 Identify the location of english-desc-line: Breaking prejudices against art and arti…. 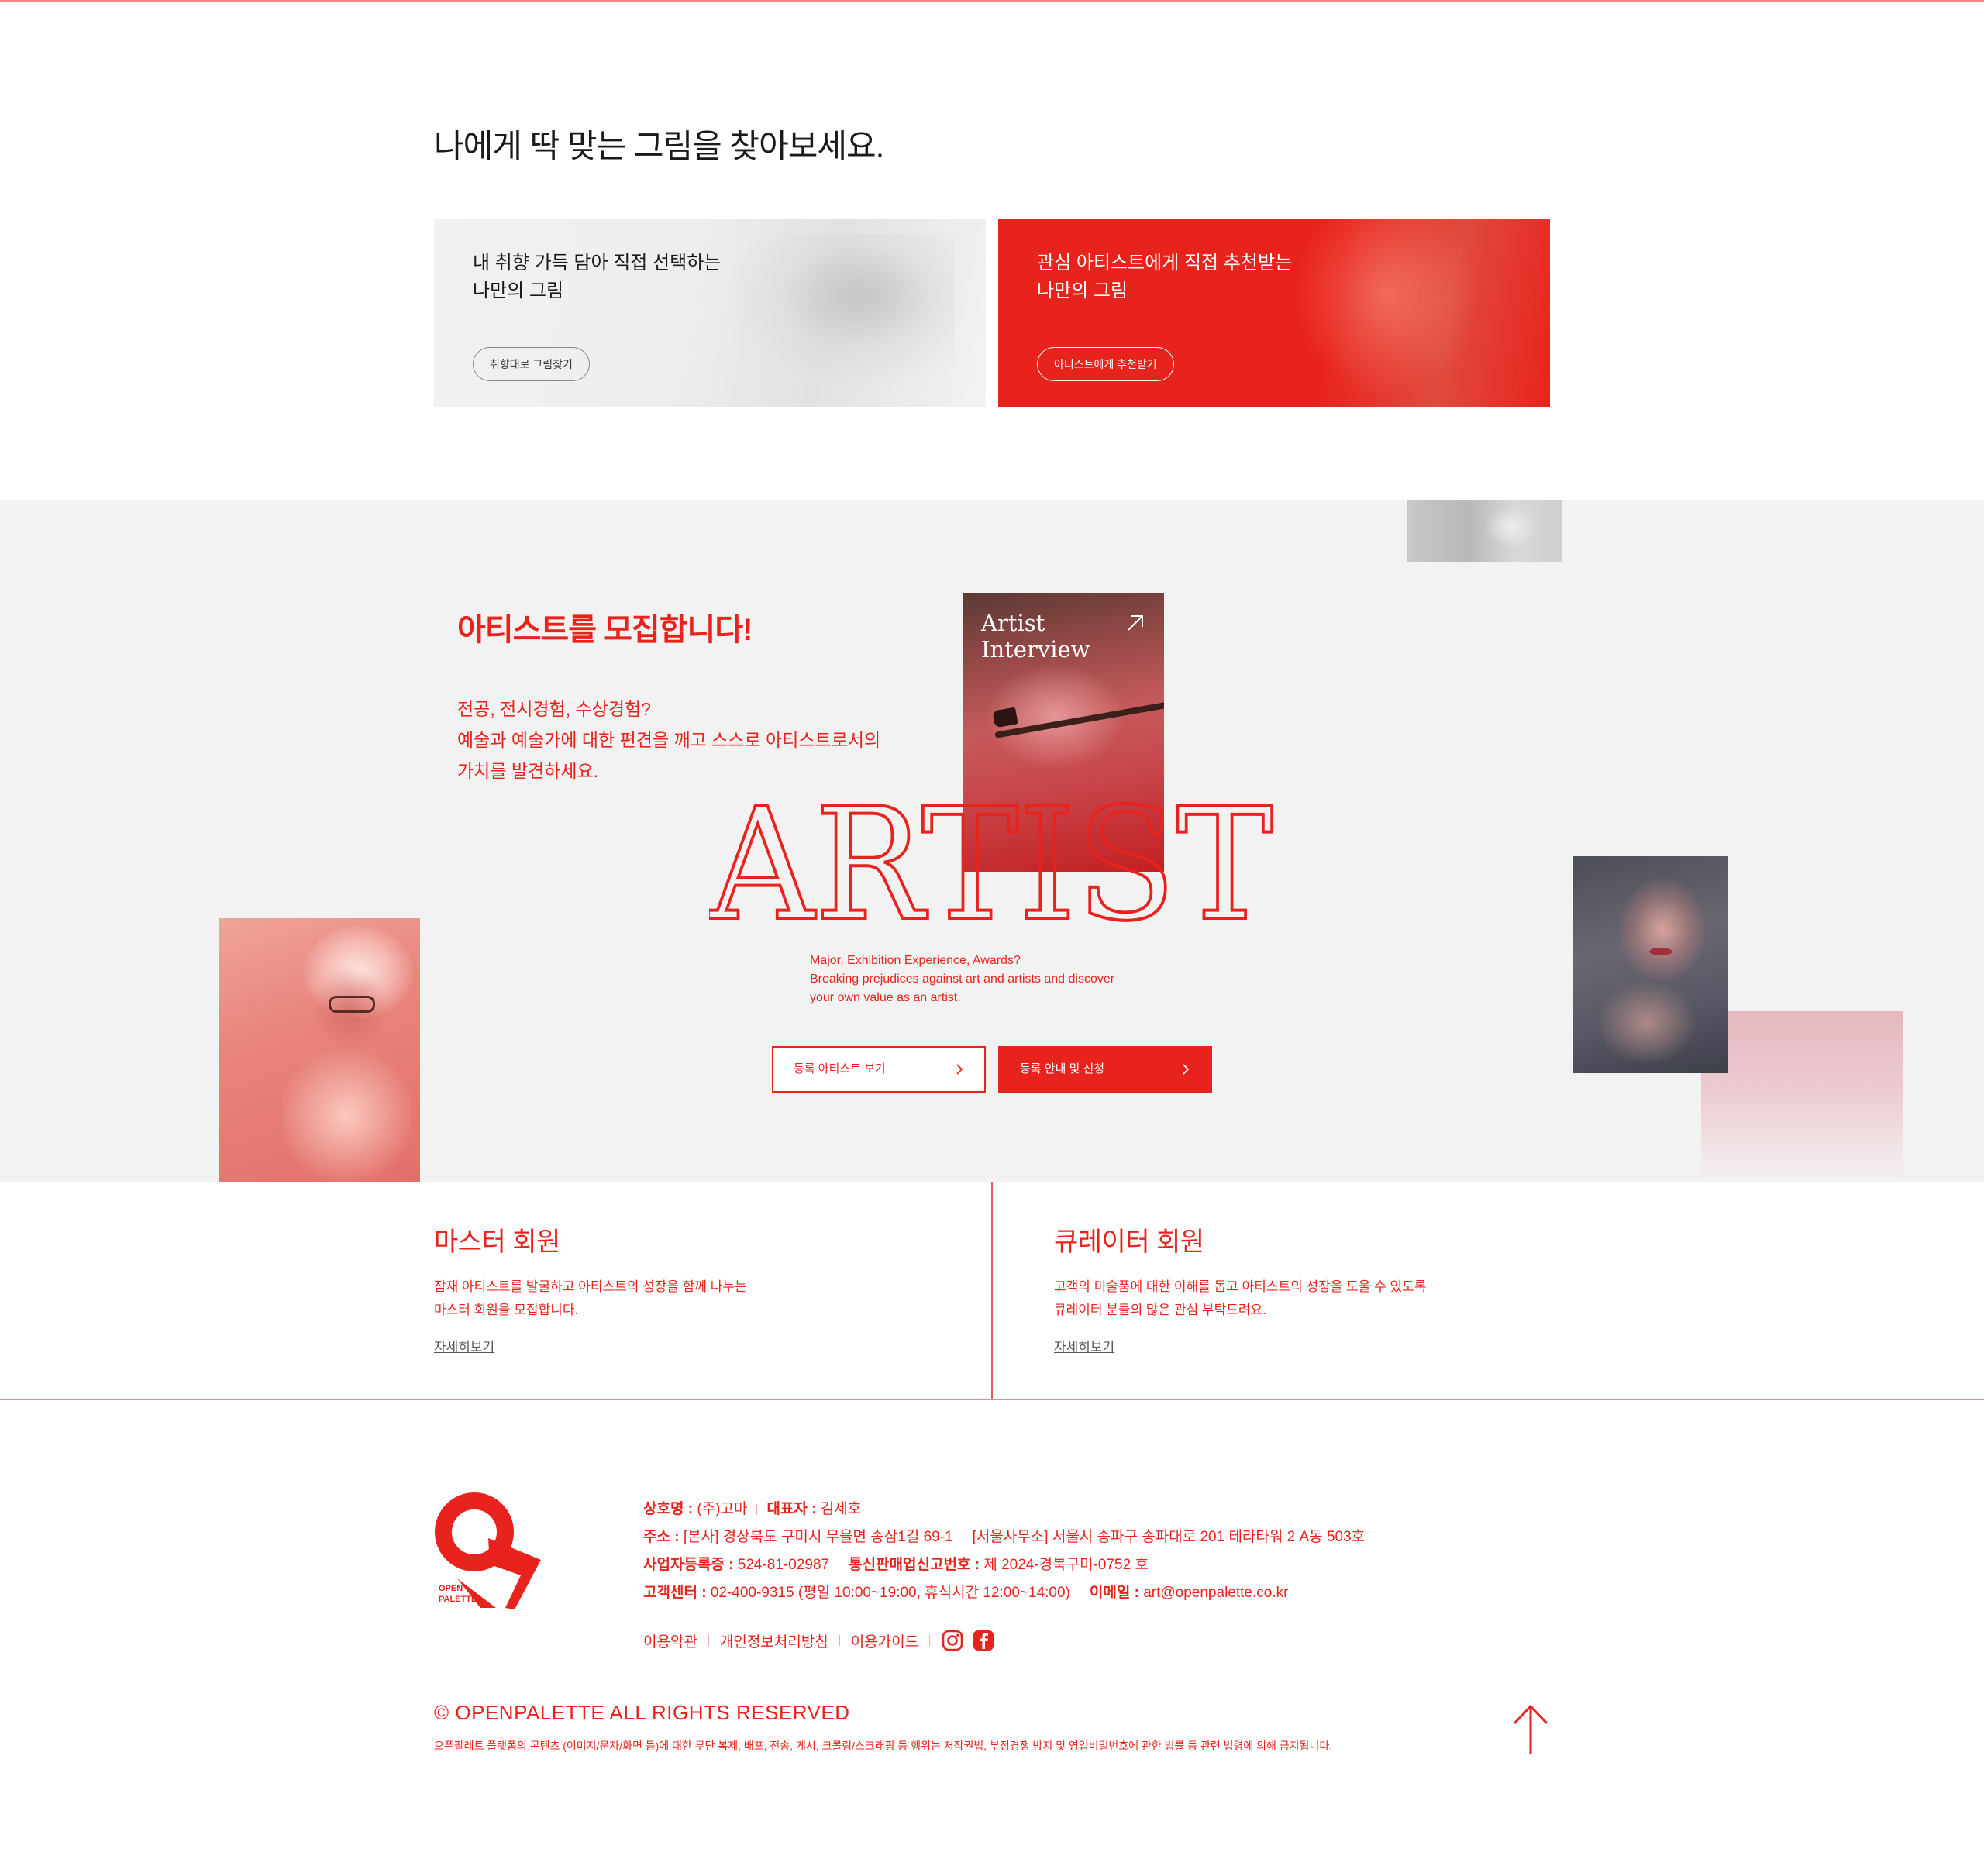
(963, 979).